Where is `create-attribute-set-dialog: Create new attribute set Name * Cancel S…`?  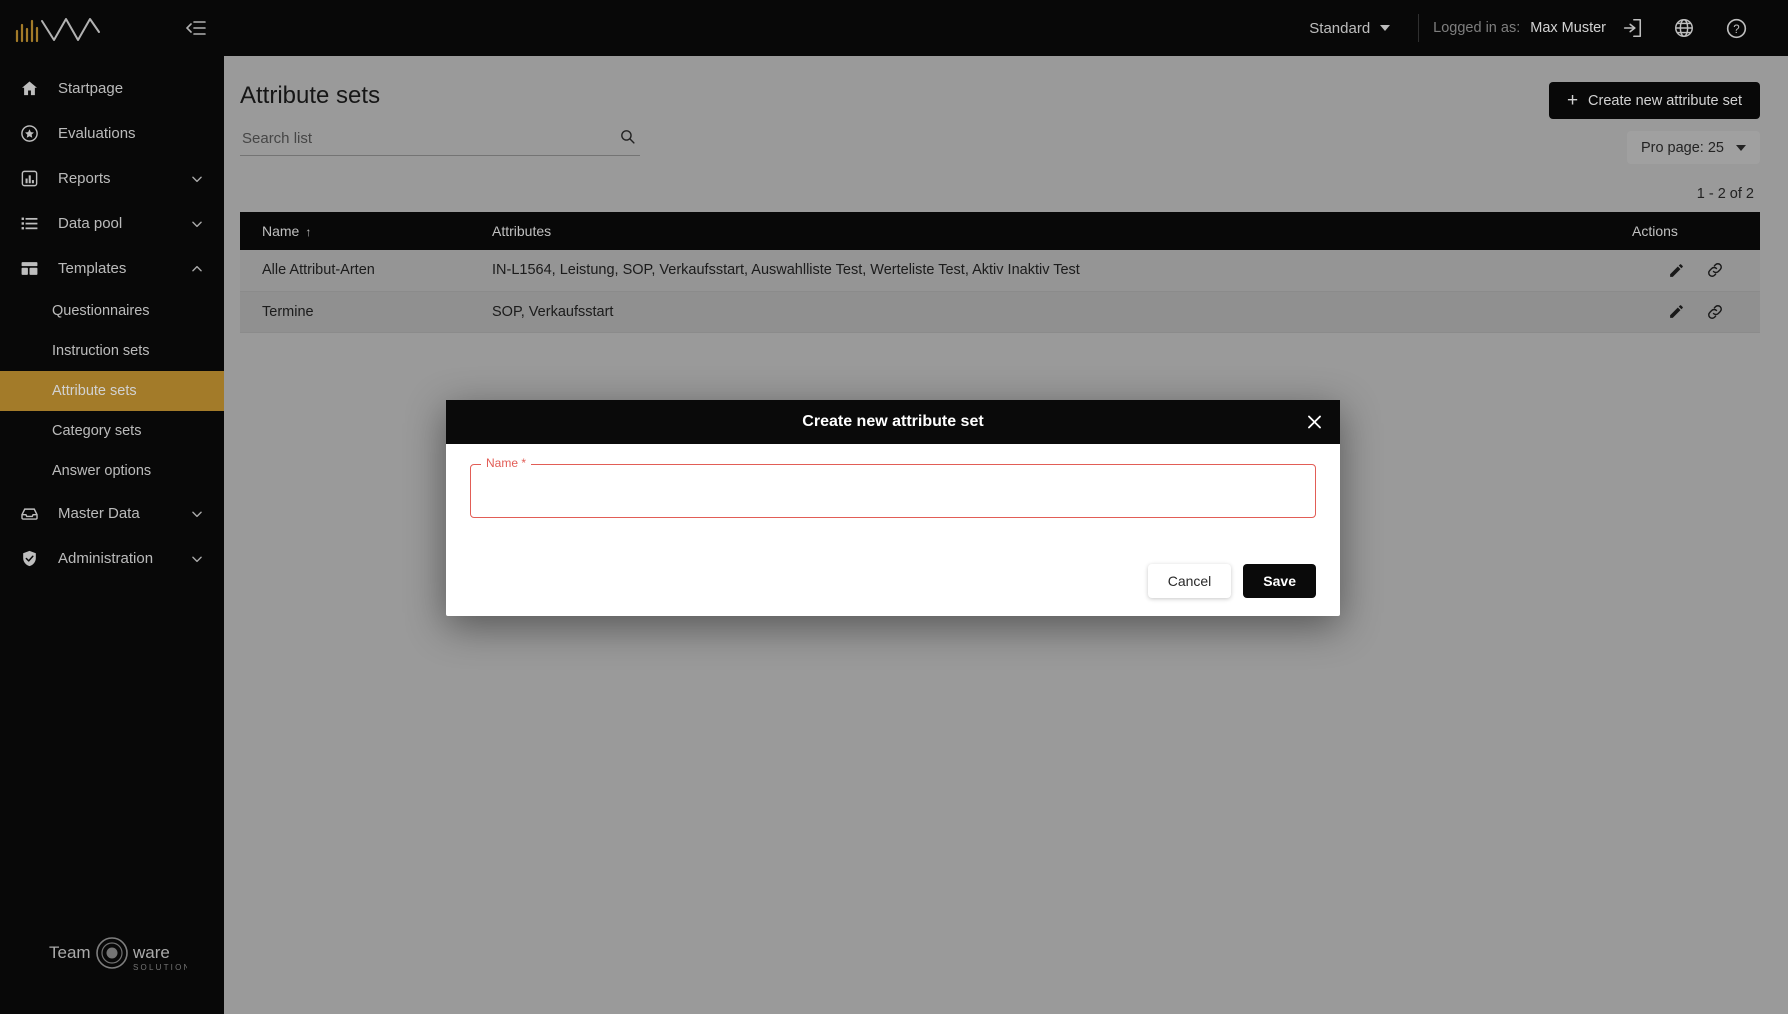 create-attribute-set-dialog: Create new attribute set Name * Cancel S… is located at coordinates (893, 508).